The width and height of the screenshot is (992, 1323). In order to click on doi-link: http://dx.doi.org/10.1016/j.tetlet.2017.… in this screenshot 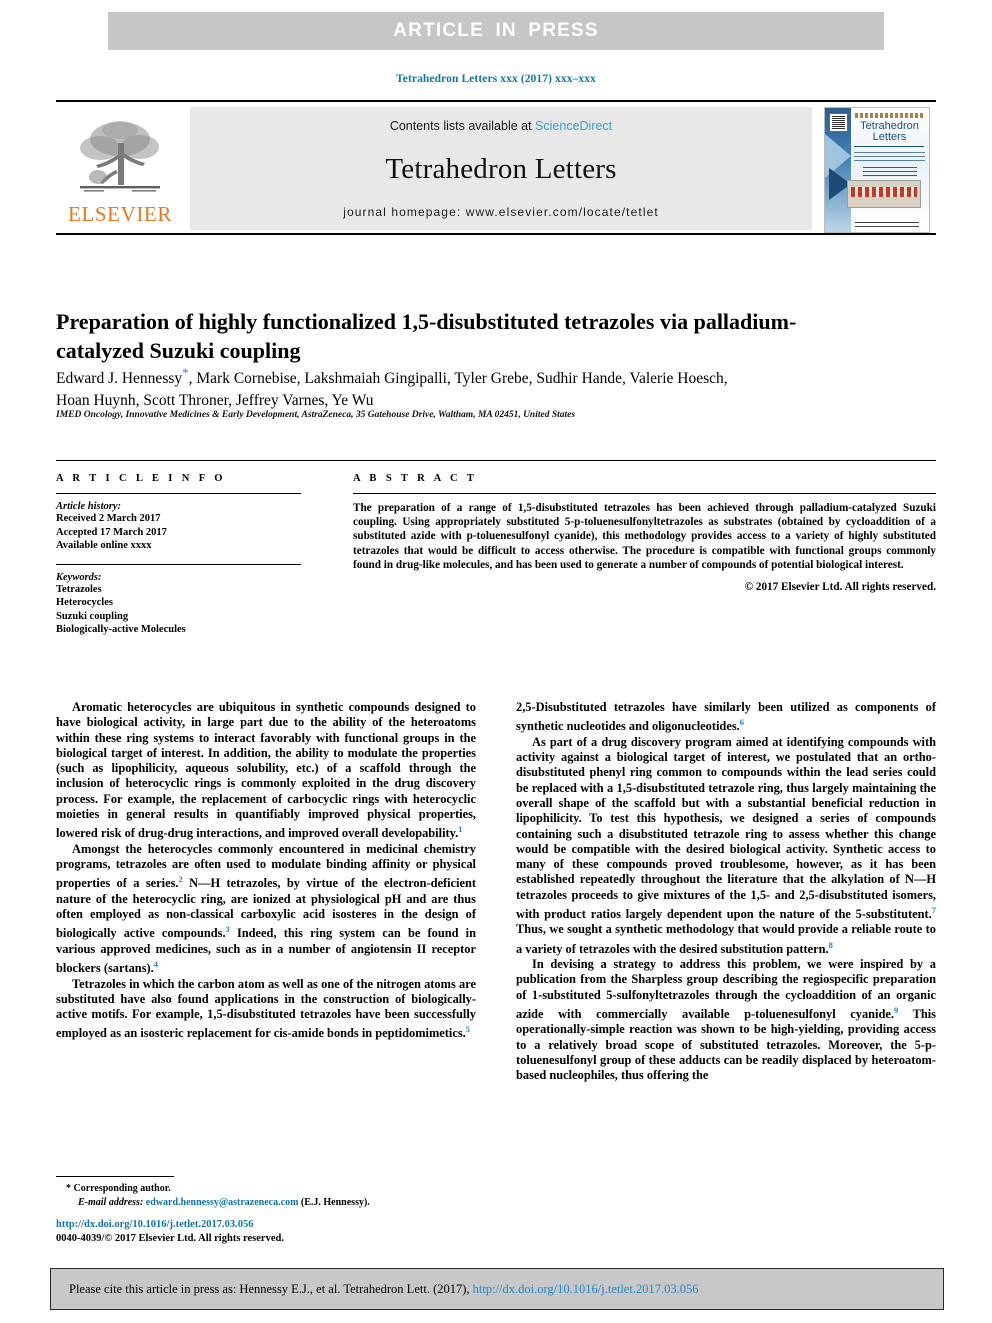, I will do `click(271, 1225)`.